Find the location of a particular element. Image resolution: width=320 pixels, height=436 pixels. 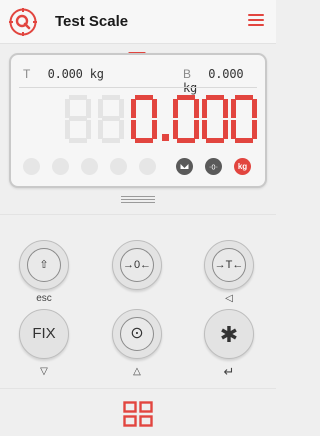

esc-label: esc is located at coordinates (44, 298).